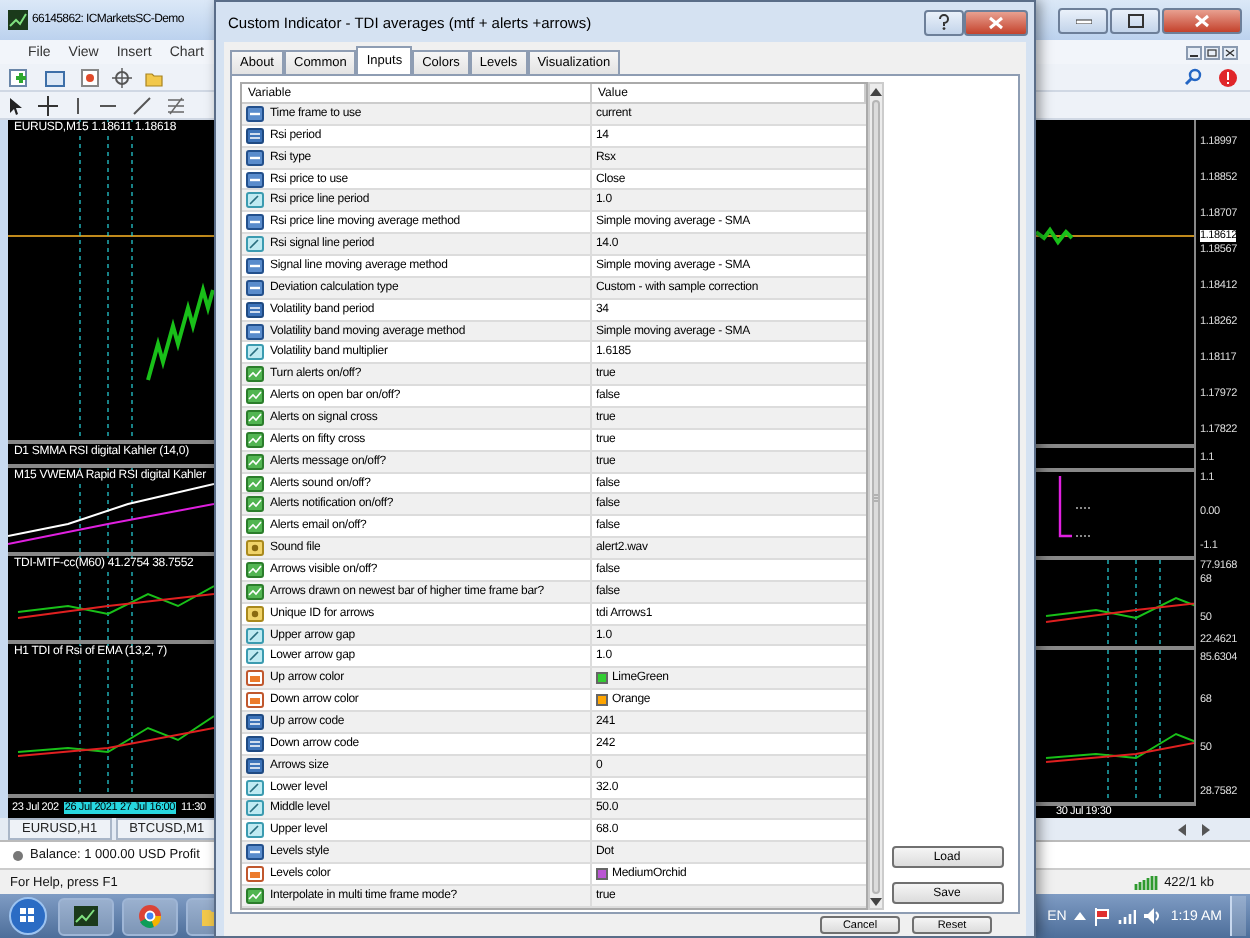  What do you see at coordinates (28, 916) in the screenshot?
I see `start-icon` at bounding box center [28, 916].